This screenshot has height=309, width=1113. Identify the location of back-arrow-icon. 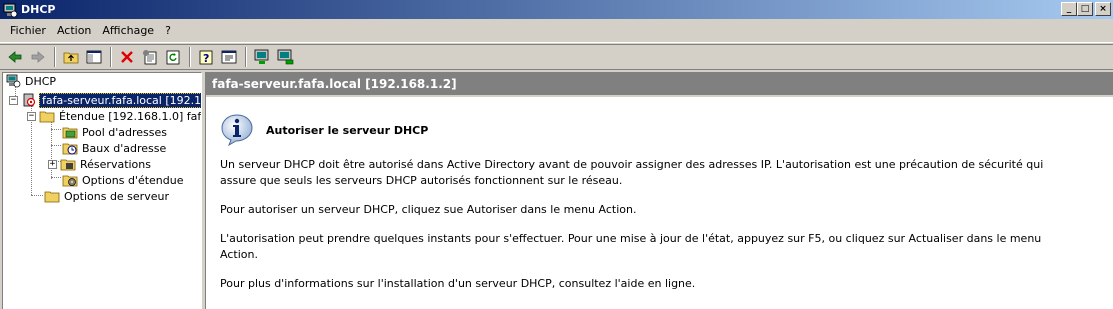
(15, 57).